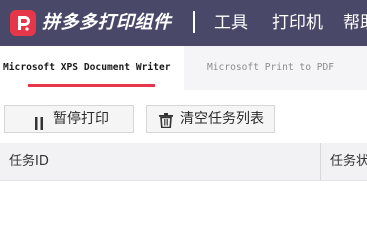 The width and height of the screenshot is (367, 240). Describe the element at coordinates (87, 67) in the screenshot. I see `tab-label: Microsoft XPS Document Writer` at that location.